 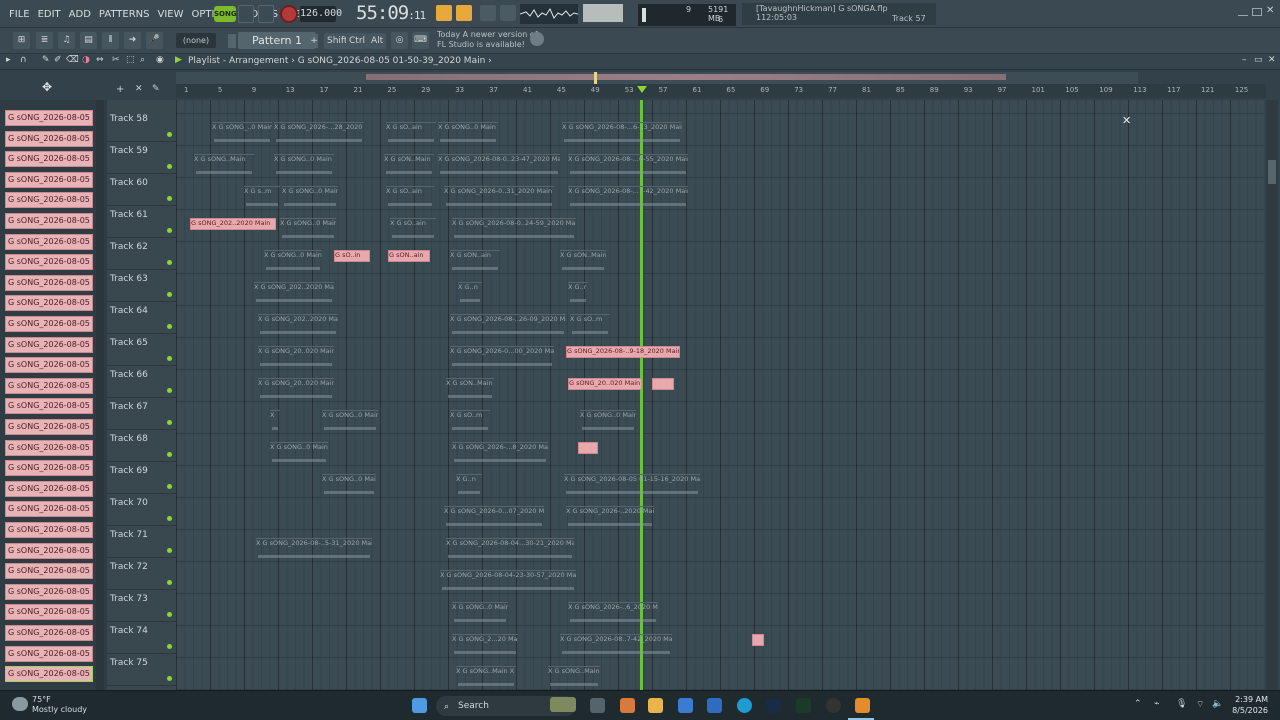 I want to click on audio-clip: X G sONG..Main, so click(x=574, y=678).